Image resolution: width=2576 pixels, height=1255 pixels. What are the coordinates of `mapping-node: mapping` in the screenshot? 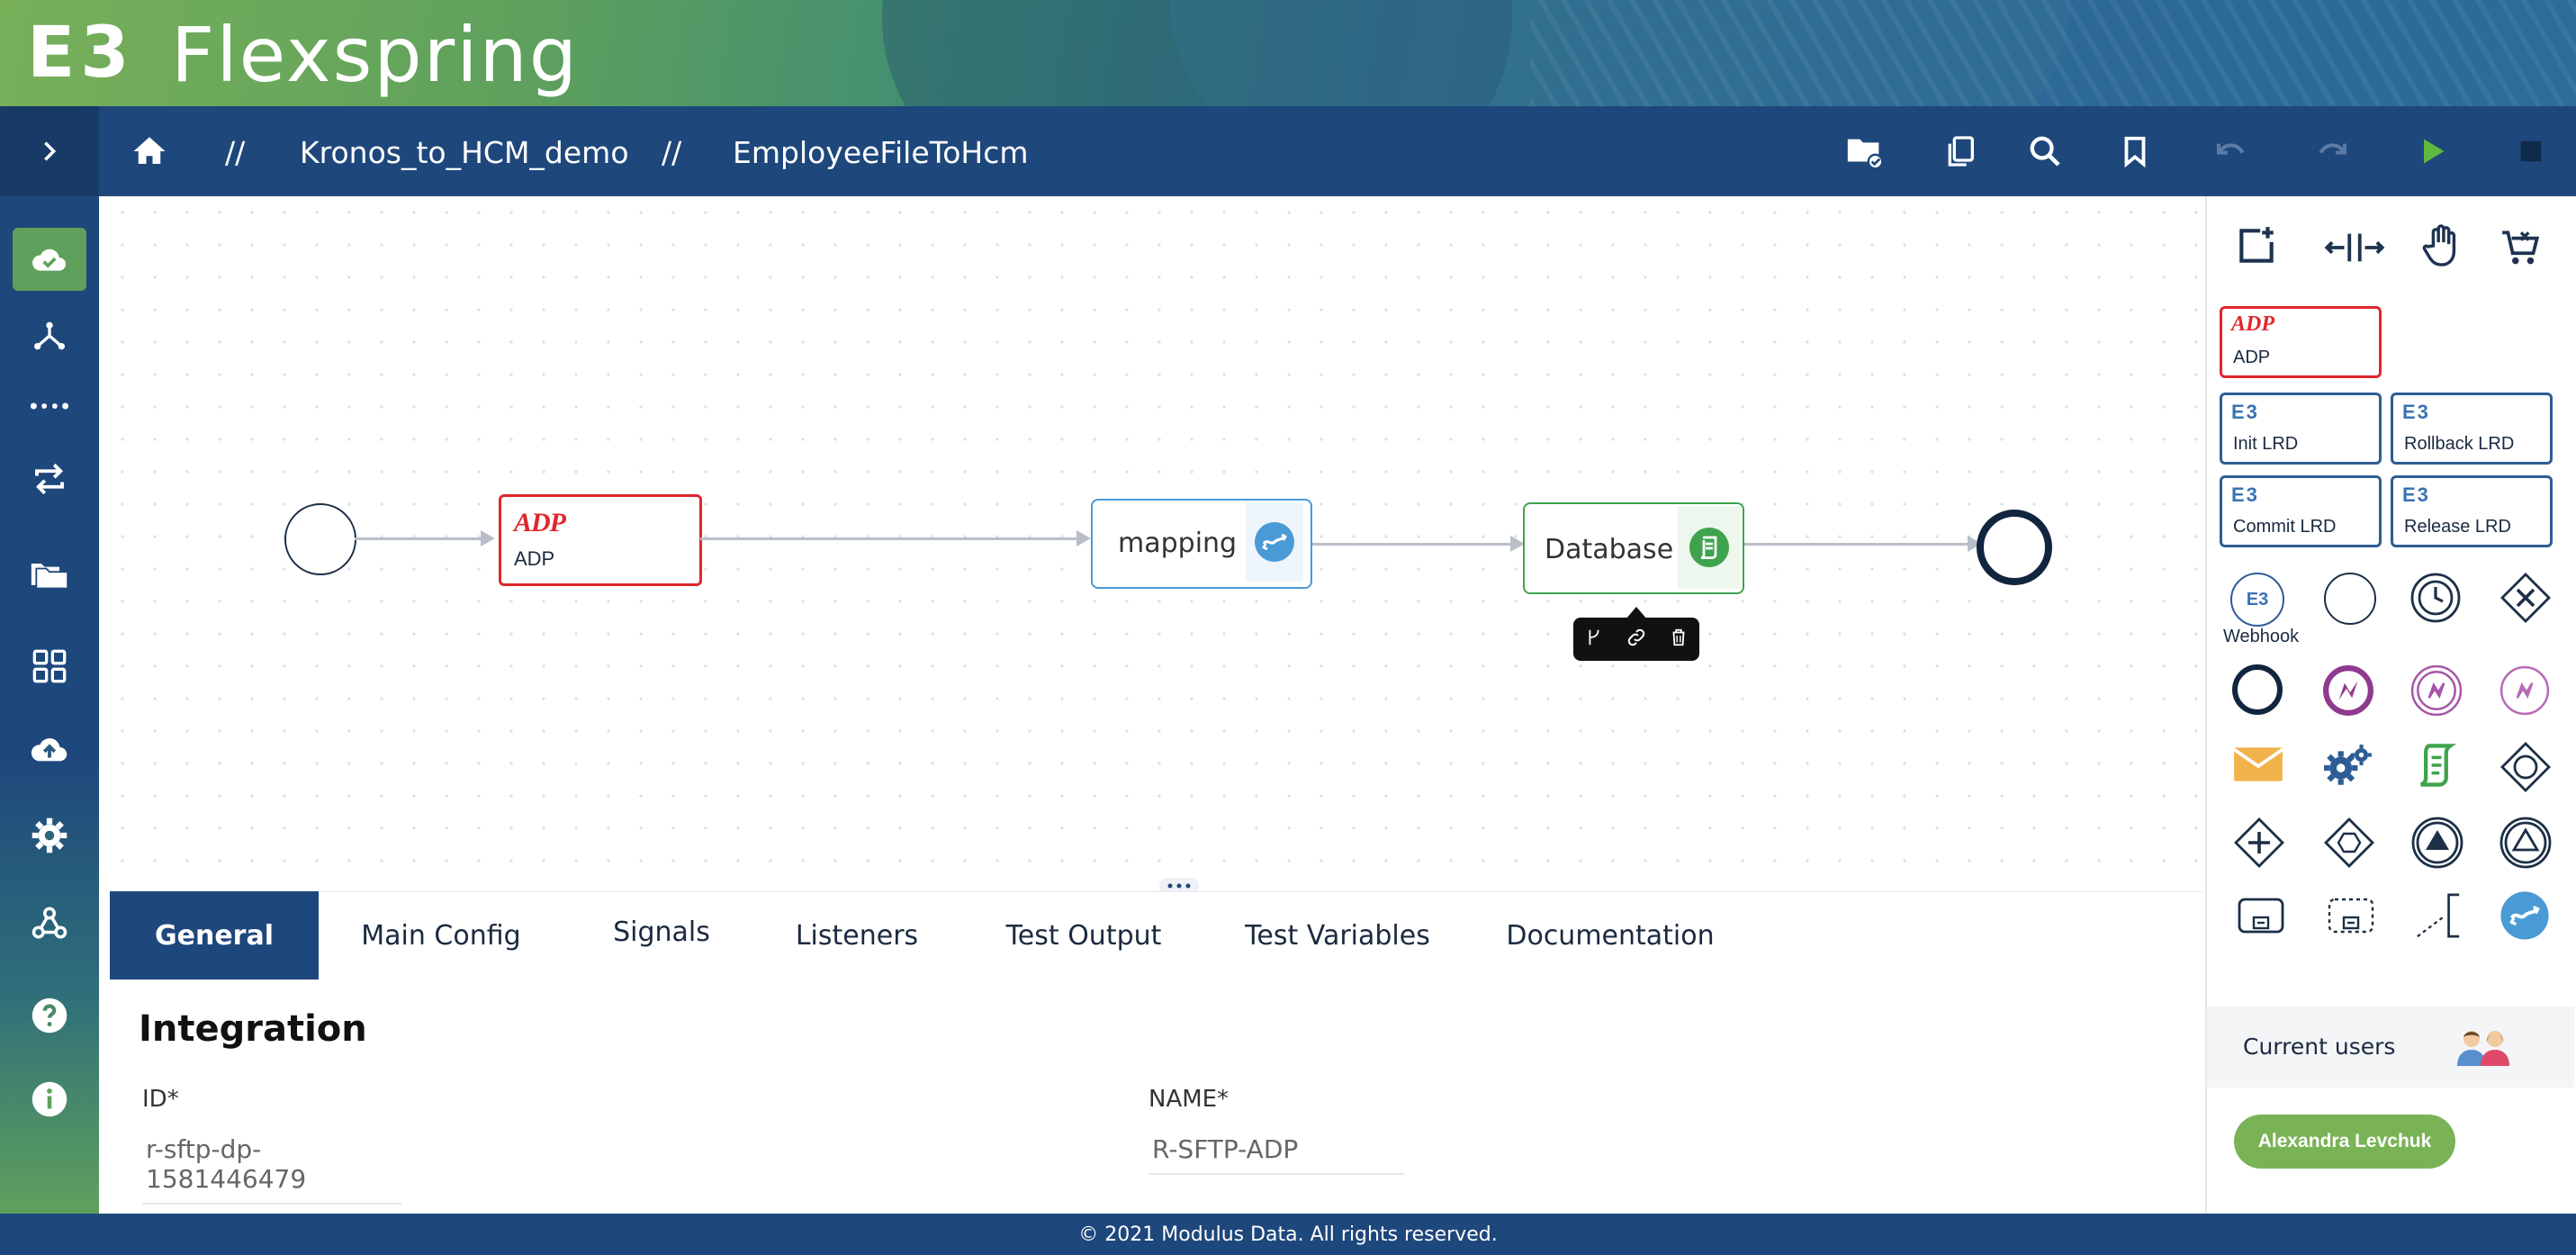 It's located at (1201, 544).